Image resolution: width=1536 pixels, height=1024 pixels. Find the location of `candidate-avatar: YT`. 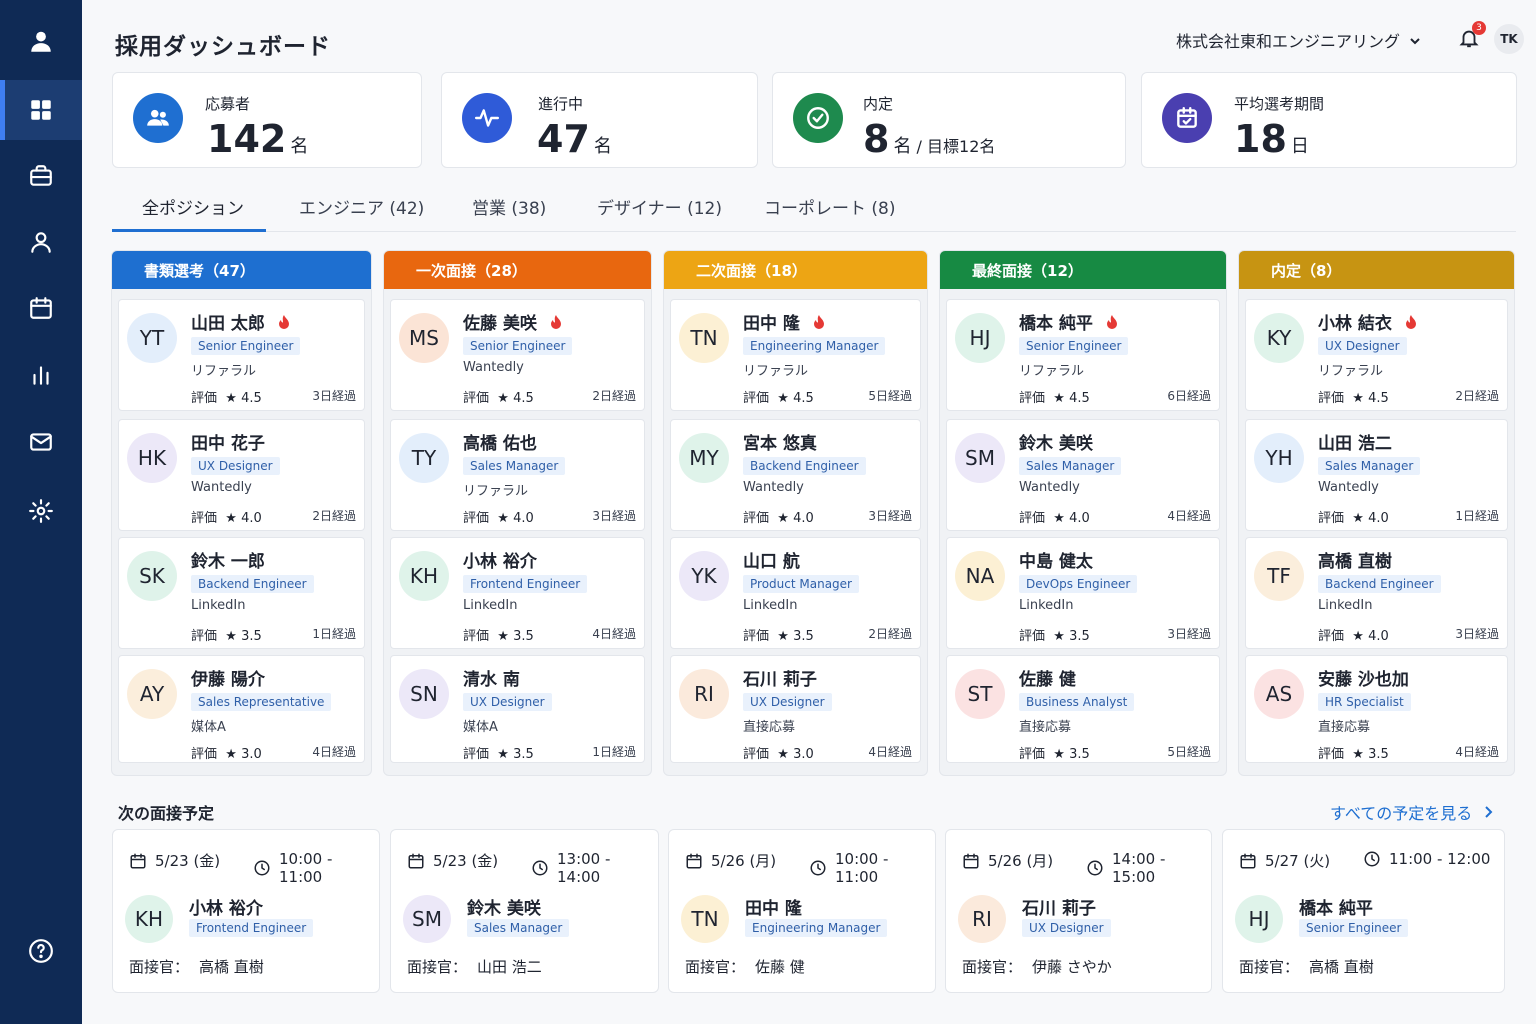

candidate-avatar: YT is located at coordinates (152, 338).